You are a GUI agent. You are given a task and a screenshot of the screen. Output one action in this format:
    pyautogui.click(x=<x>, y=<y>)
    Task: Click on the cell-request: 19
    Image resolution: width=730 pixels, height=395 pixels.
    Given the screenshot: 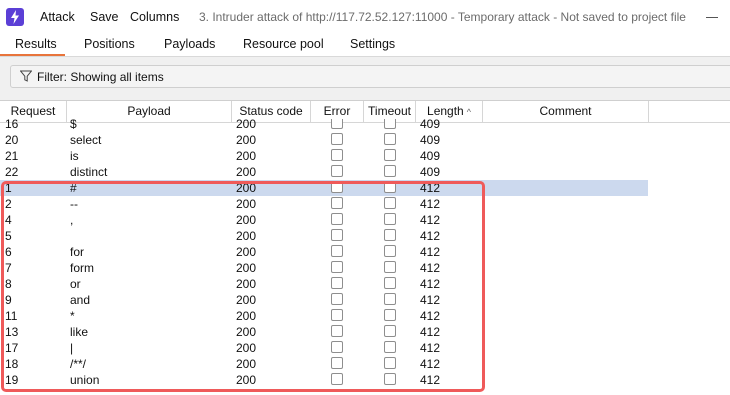 What is the action you would take?
    pyautogui.click(x=12, y=380)
    